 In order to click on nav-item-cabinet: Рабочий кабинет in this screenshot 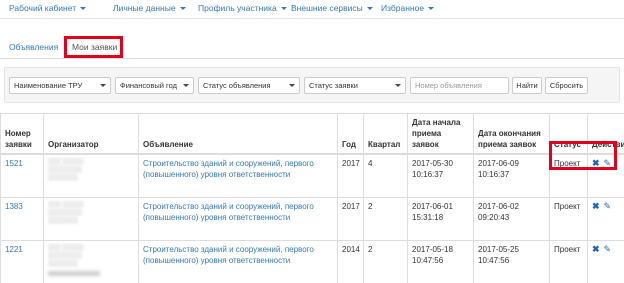, I will do `click(47, 8)`.